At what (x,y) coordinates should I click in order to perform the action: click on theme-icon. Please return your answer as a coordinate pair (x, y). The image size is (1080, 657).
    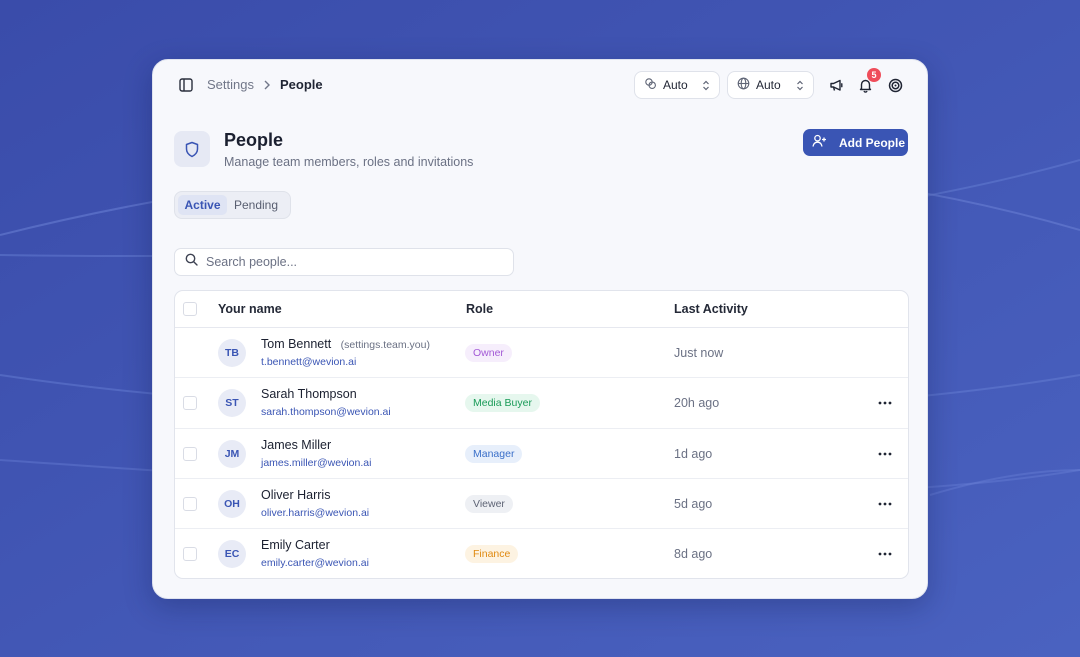
    Looking at the image, I should click on (650, 85).